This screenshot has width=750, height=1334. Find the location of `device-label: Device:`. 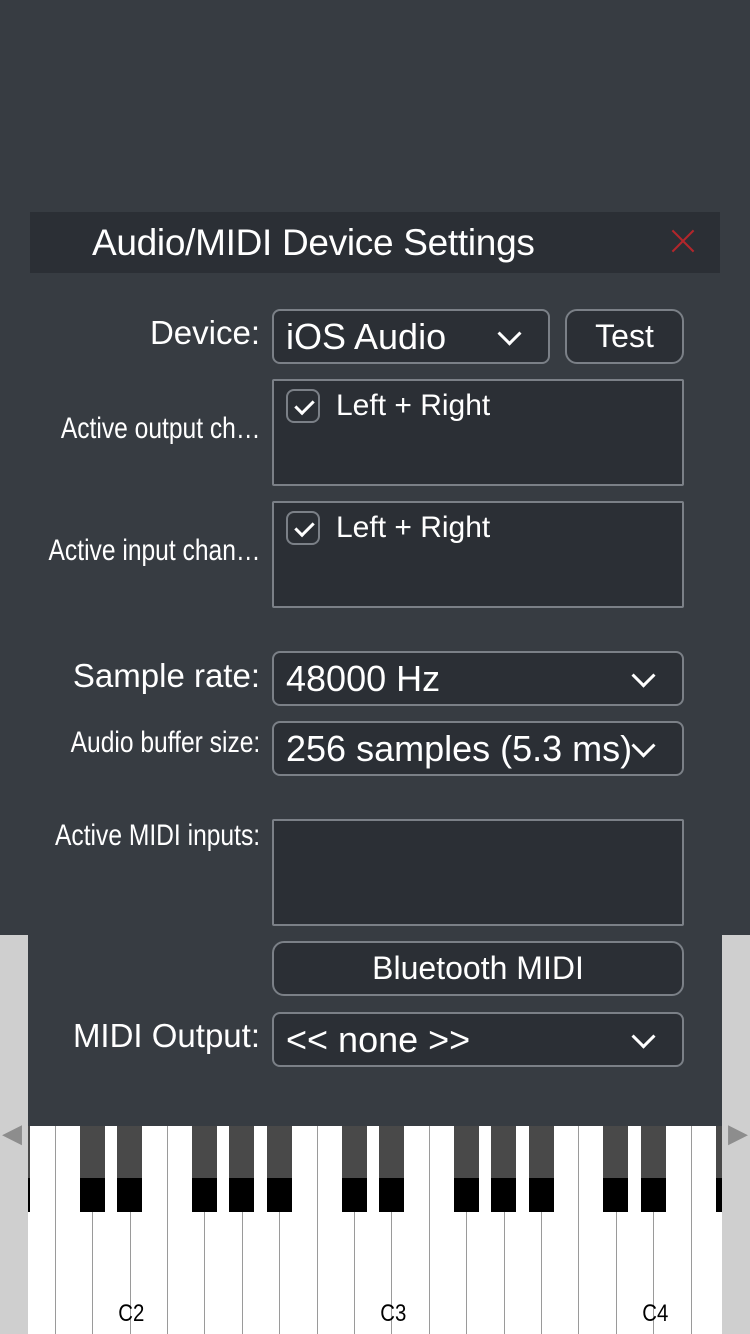

device-label: Device: is located at coordinates (204, 332).